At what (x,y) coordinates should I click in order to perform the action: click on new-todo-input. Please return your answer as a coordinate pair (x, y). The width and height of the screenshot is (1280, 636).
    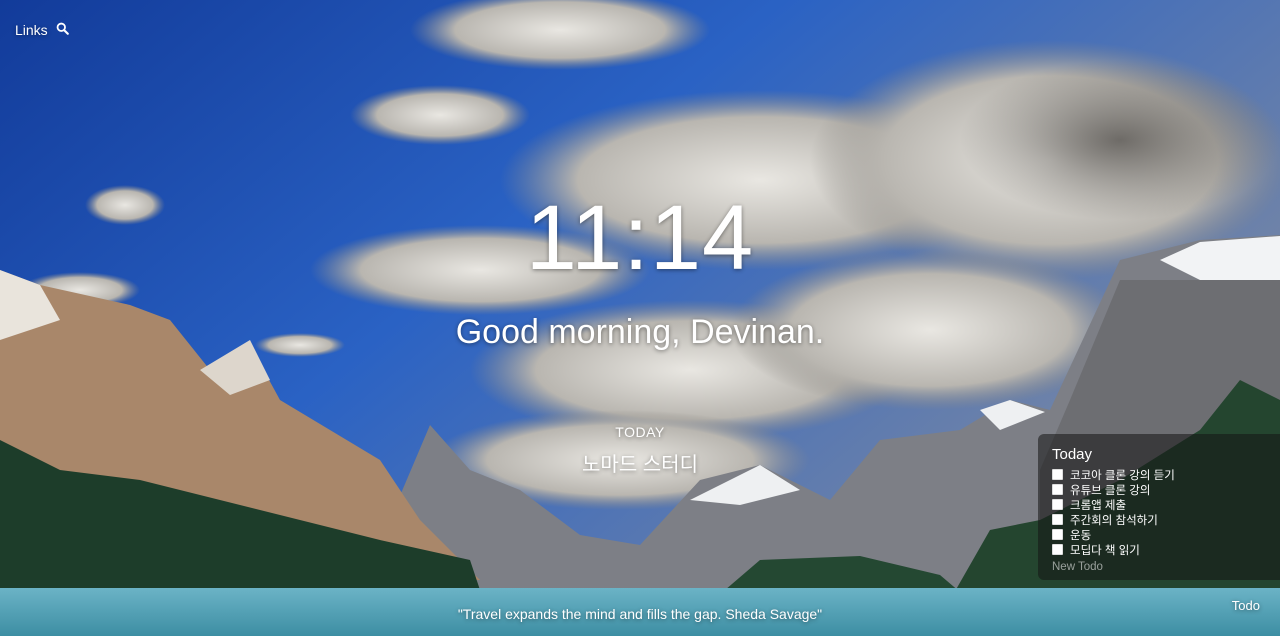
    Looking at the image, I should click on (1147, 567).